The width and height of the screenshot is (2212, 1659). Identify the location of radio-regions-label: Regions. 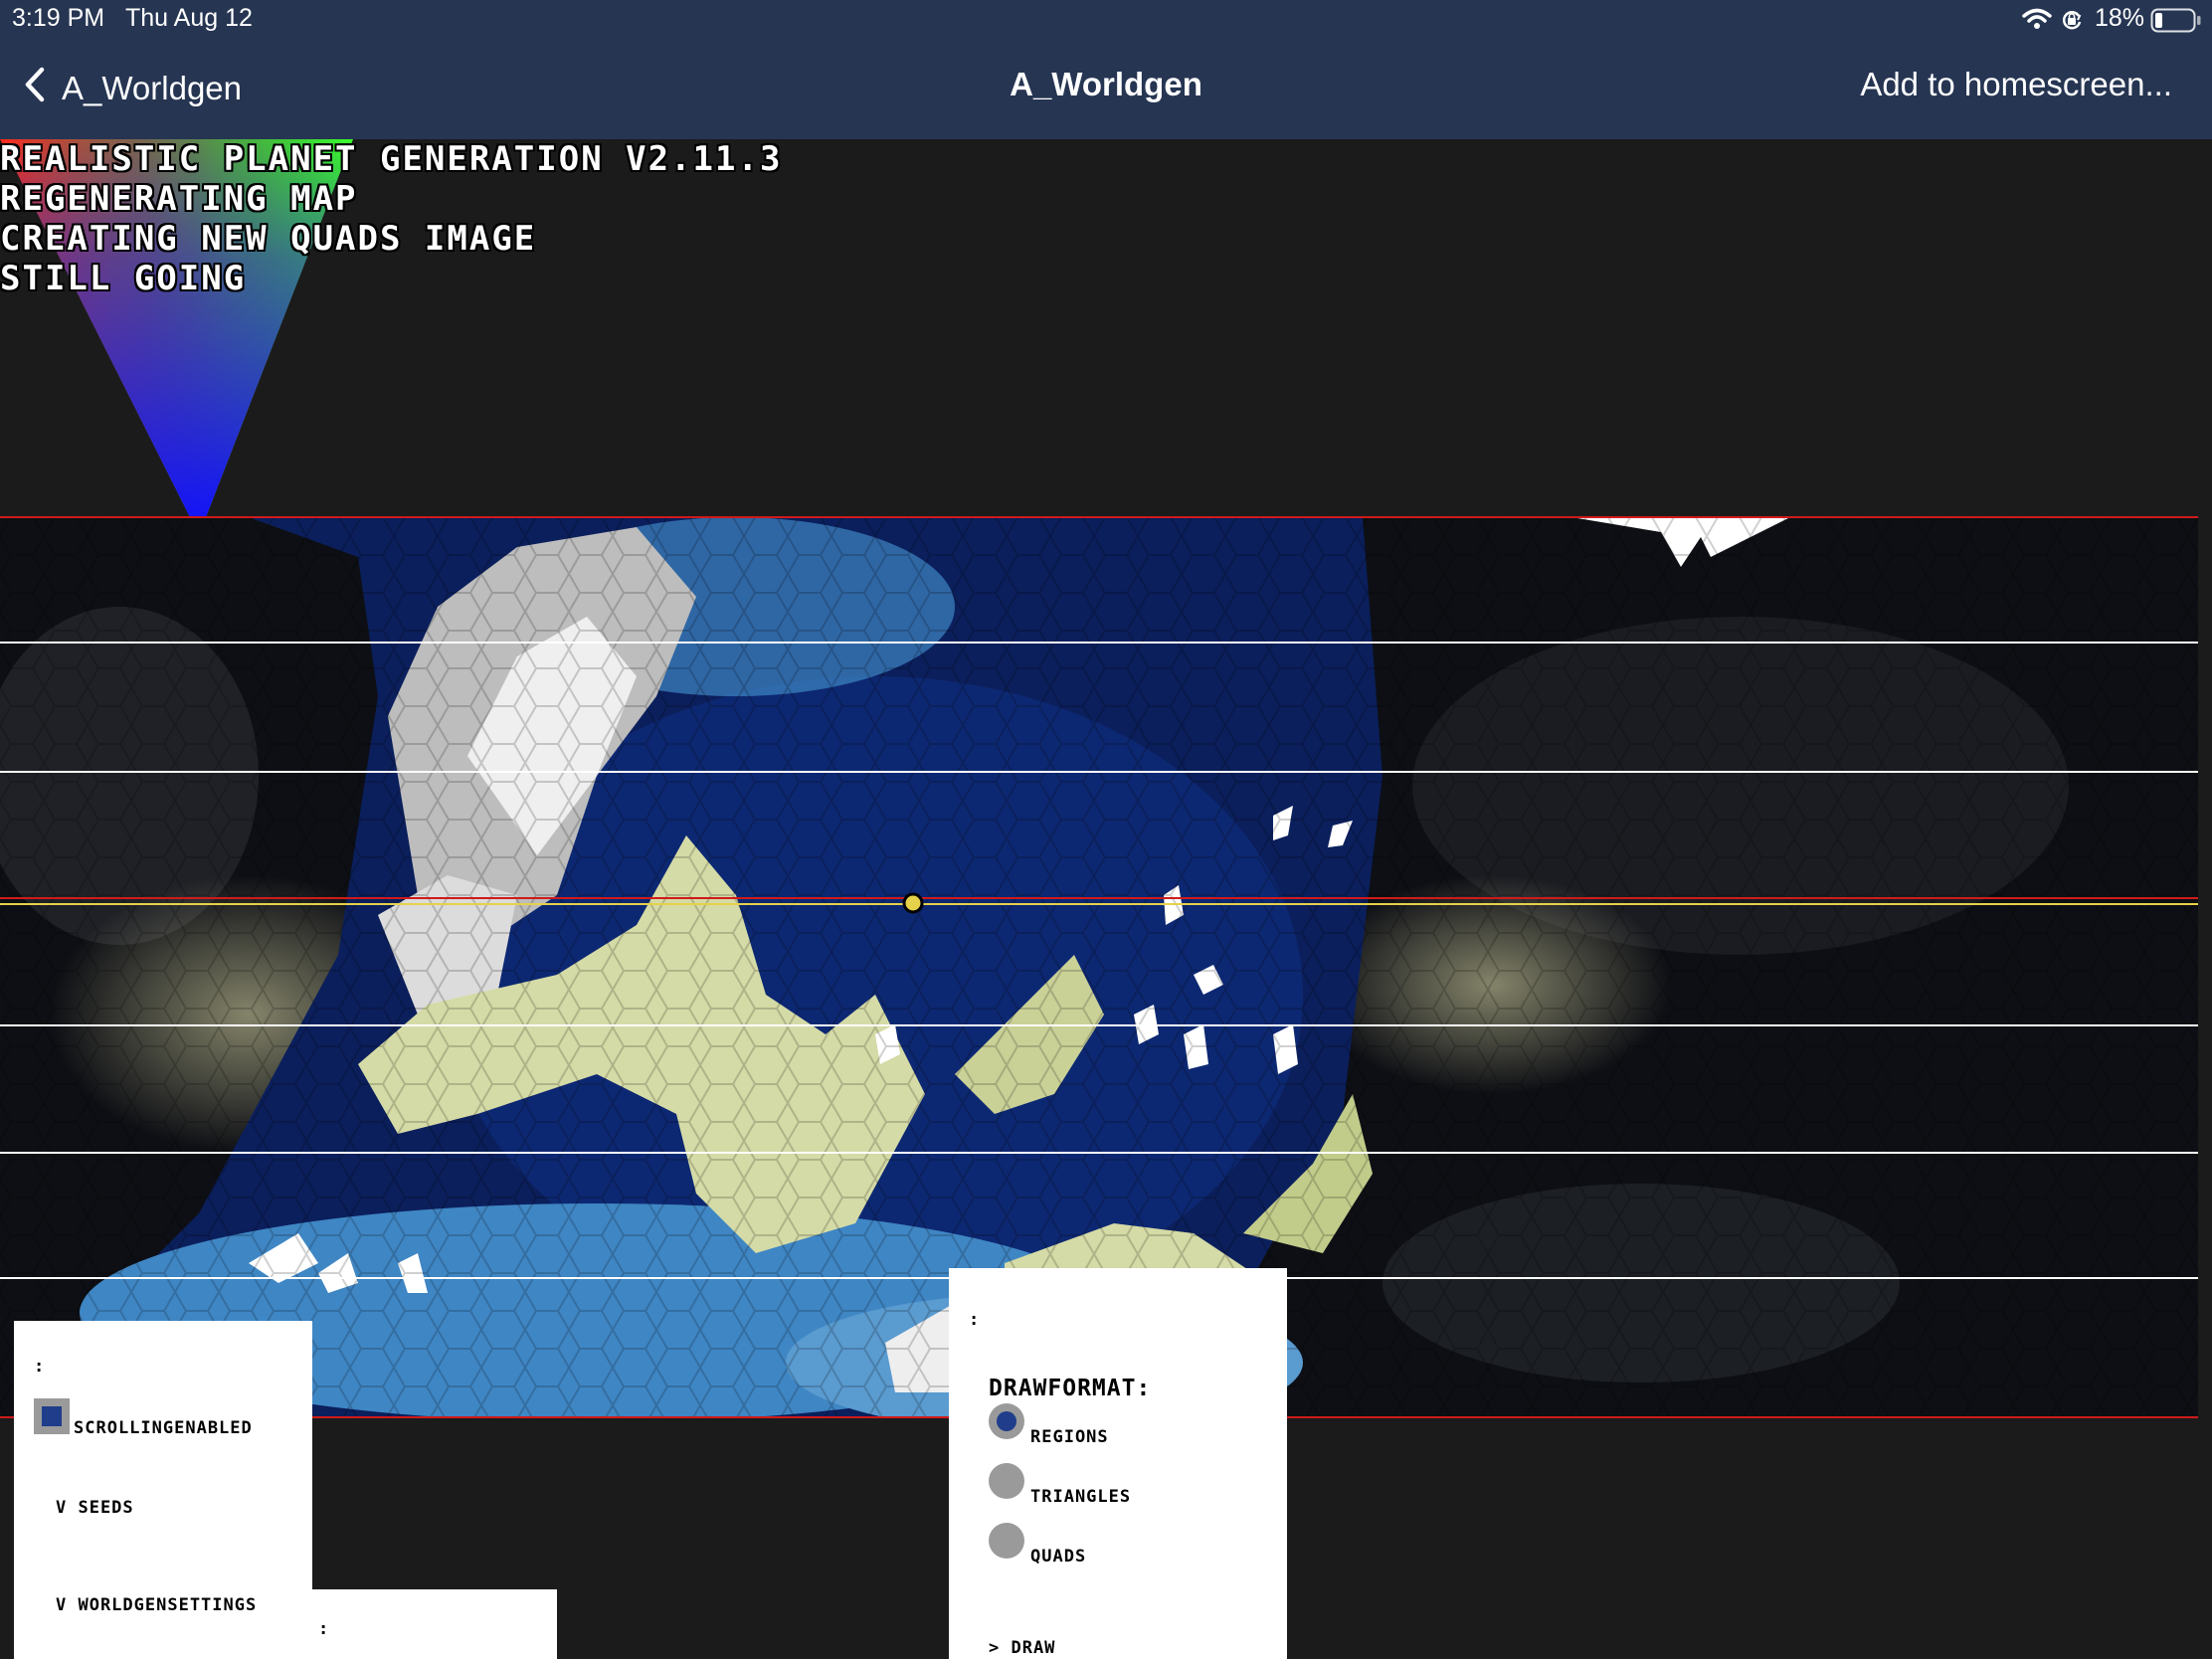
(1069, 1437).